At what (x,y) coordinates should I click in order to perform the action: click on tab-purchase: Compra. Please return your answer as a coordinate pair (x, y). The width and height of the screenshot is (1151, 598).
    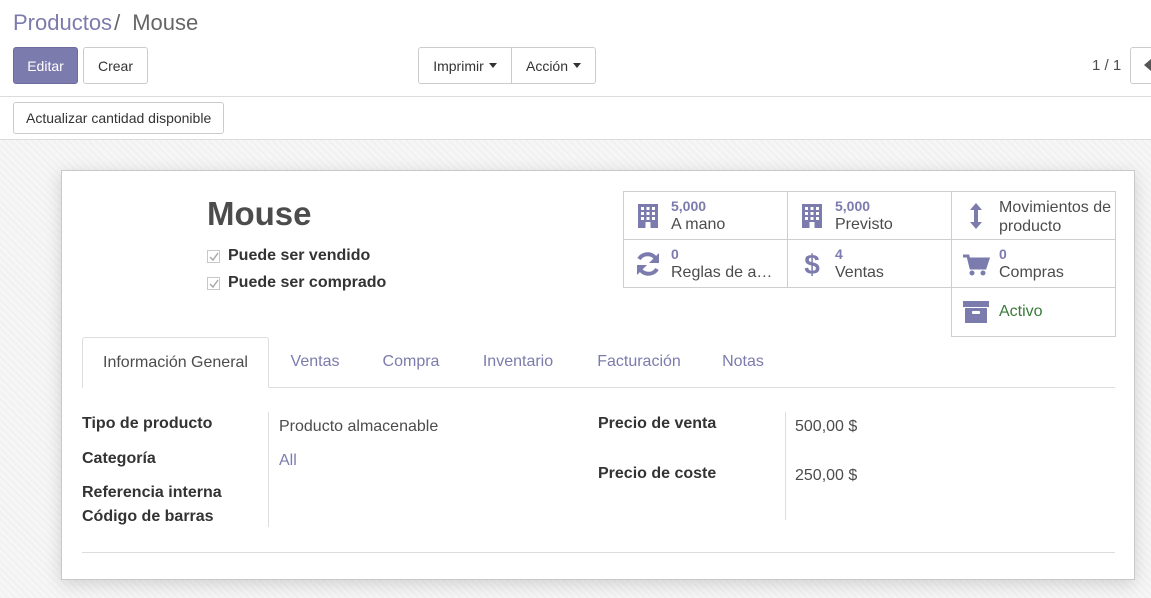
    Looking at the image, I should click on (411, 362).